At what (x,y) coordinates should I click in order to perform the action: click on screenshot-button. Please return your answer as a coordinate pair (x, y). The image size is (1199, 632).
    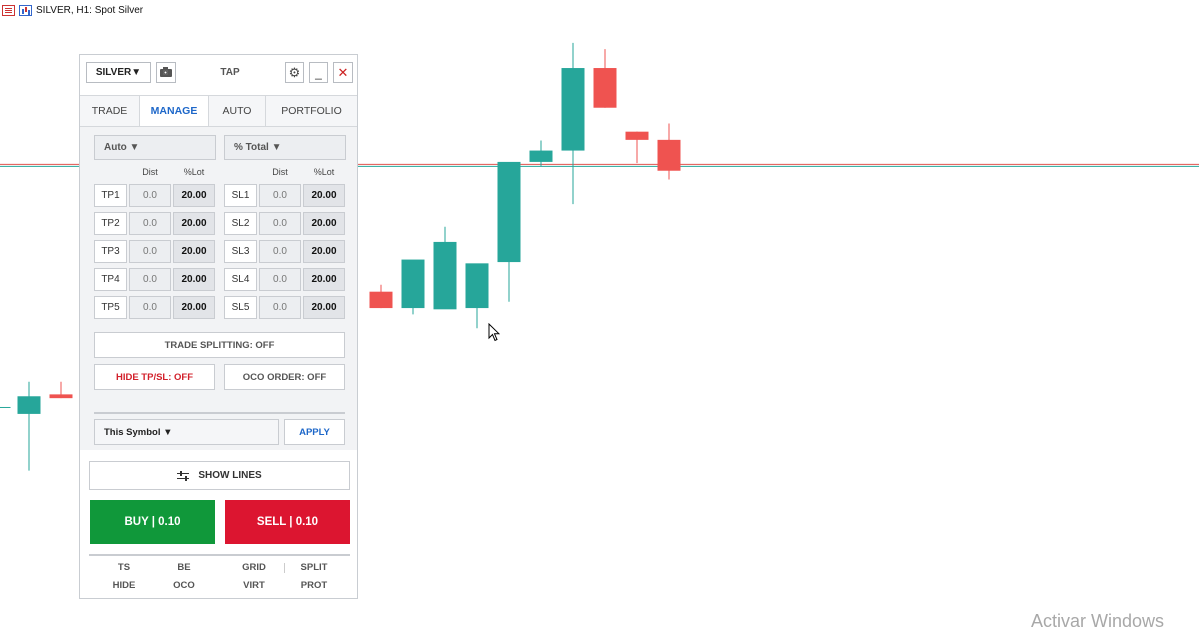
    Looking at the image, I should click on (166, 72).